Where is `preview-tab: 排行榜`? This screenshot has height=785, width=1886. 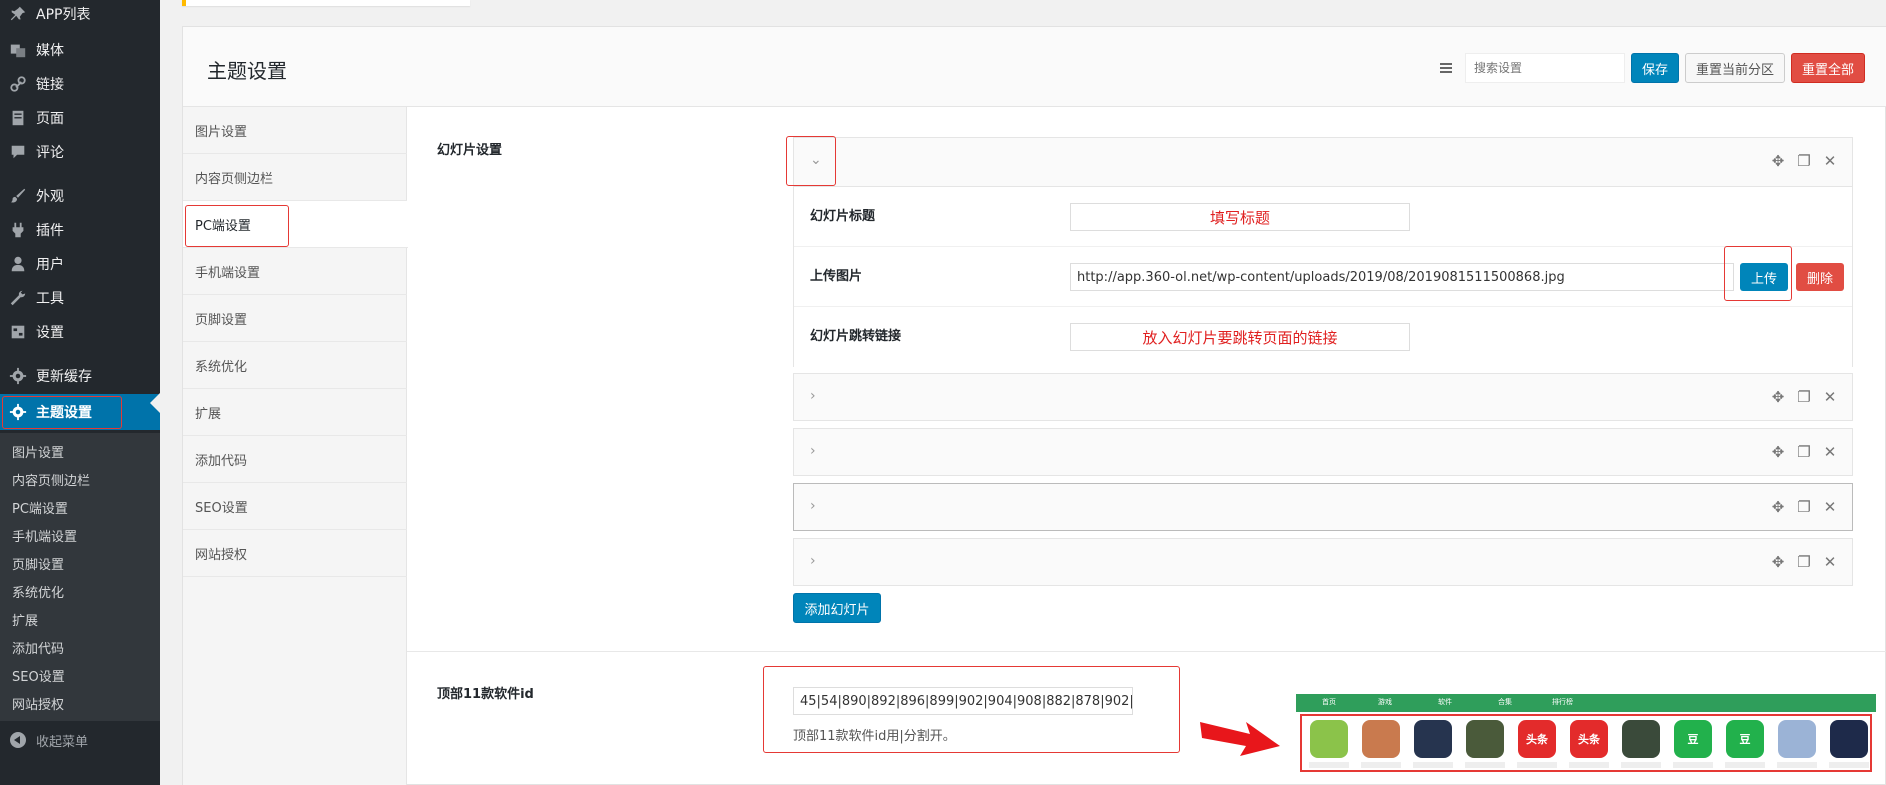 preview-tab: 排行榜 is located at coordinates (1562, 702).